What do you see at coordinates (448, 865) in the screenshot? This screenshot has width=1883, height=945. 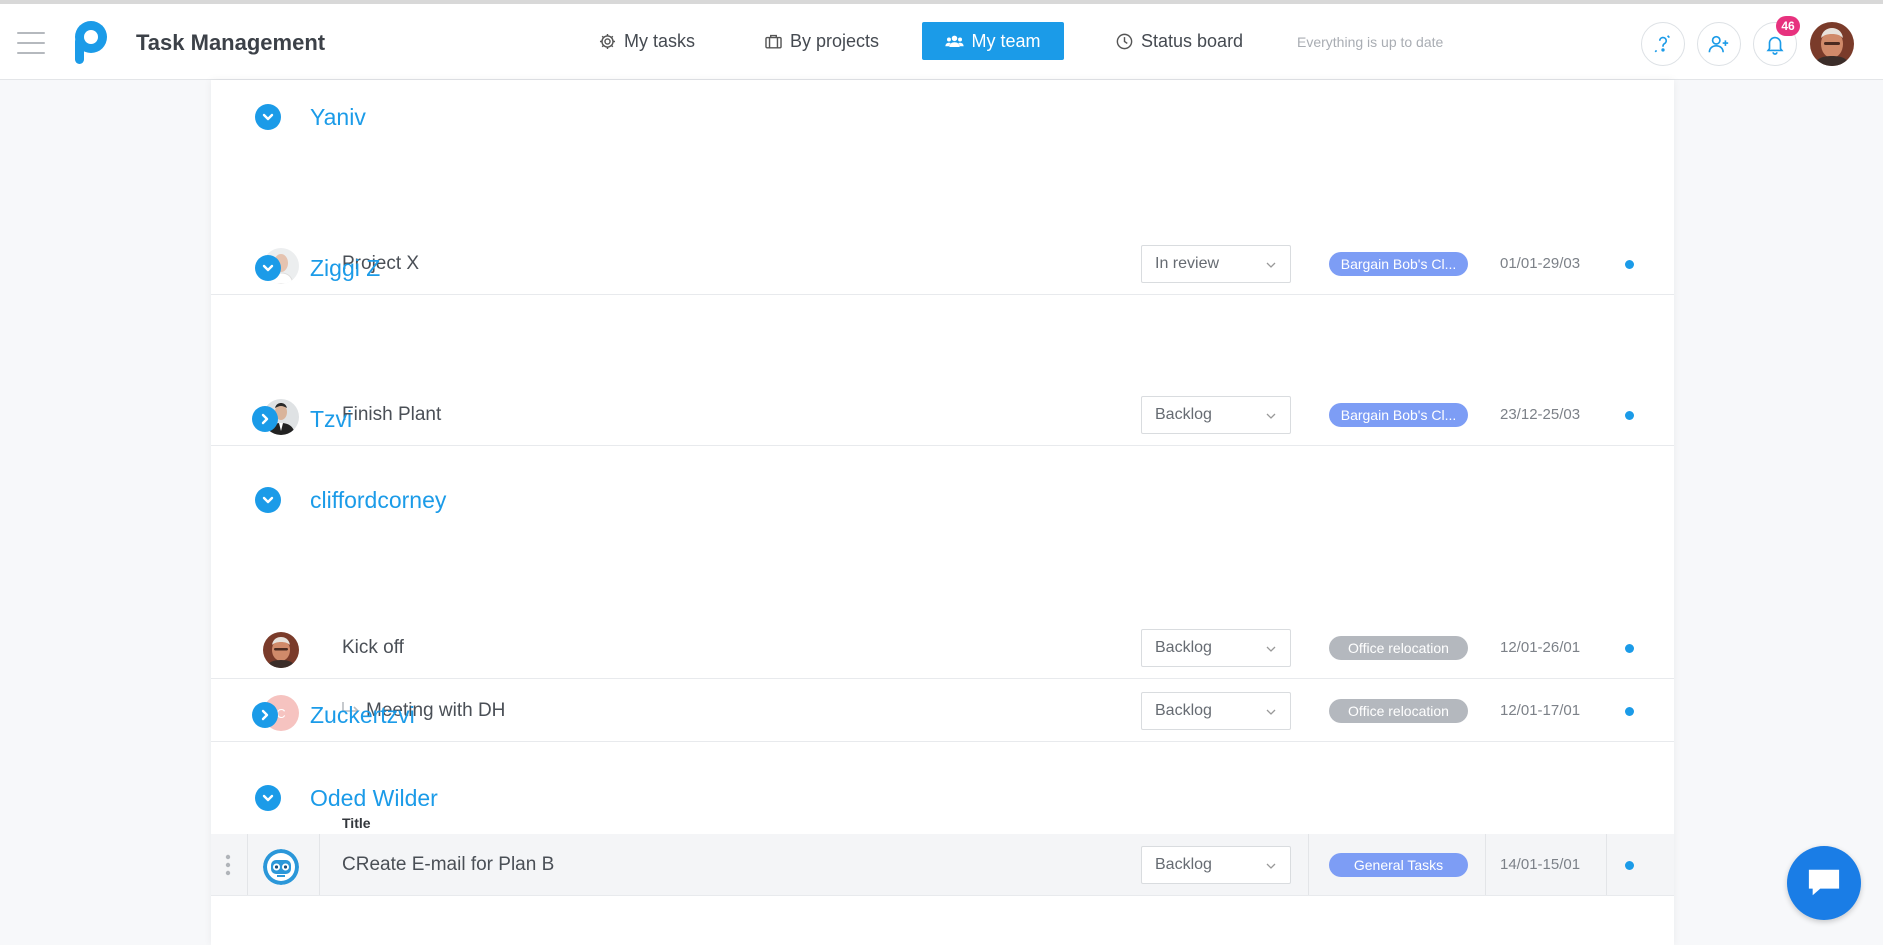 I see `task-name: CReate E-mail for Plan B` at bounding box center [448, 865].